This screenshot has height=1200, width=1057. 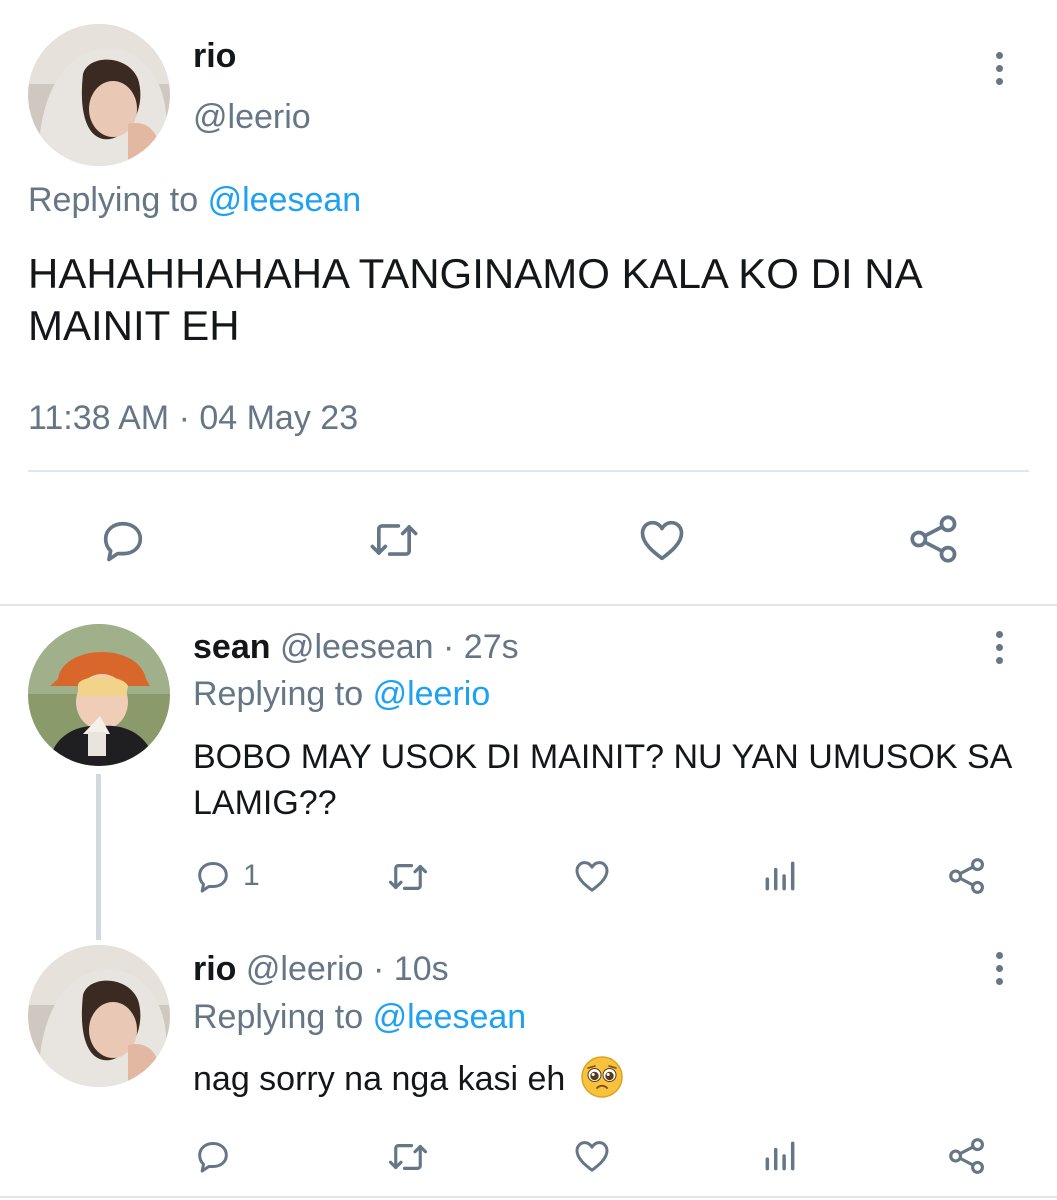 I want to click on reply-header: rio @leerio · 10s, so click(x=321, y=969).